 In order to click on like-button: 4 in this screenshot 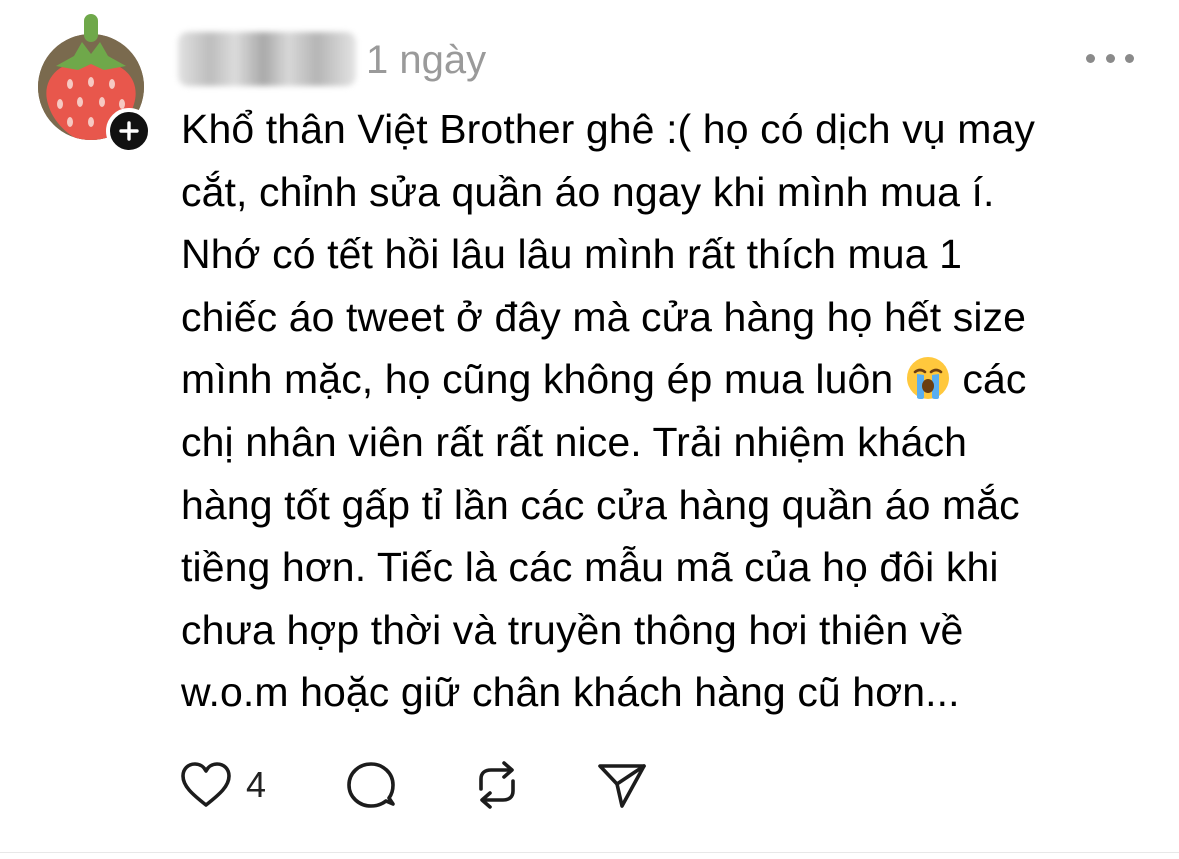, I will do `click(223, 785)`.